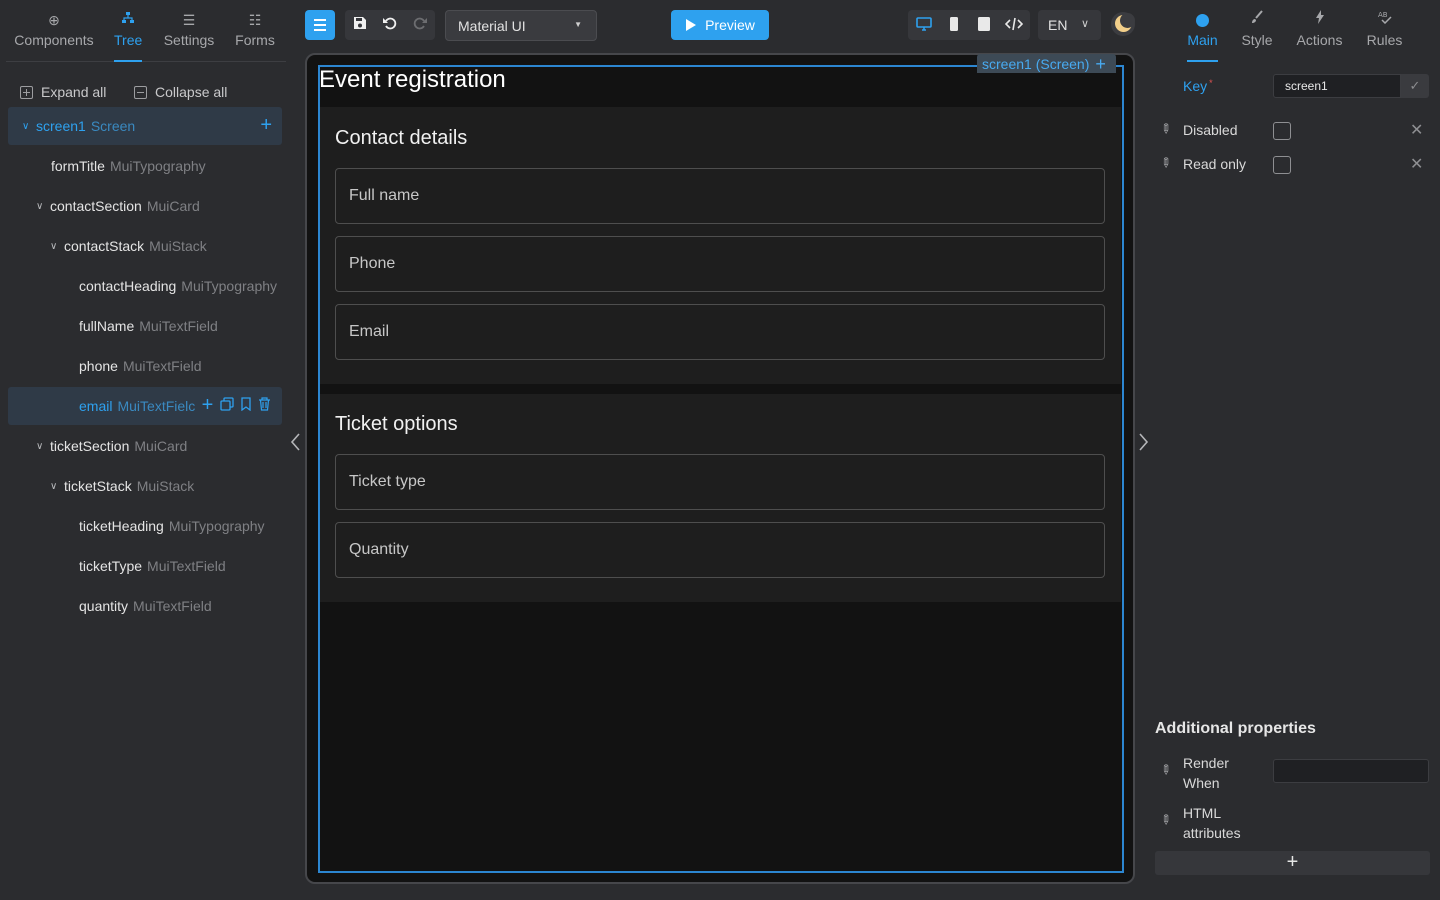 The image size is (1440, 900). What do you see at coordinates (720, 25) in the screenshot?
I see `preview-button: Preview` at bounding box center [720, 25].